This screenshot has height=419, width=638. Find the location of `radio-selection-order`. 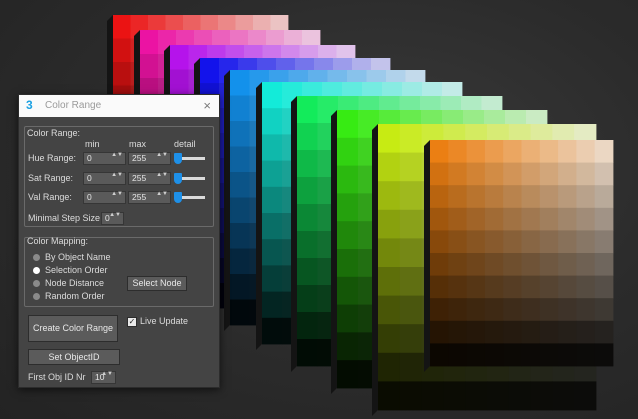

radio-selection-order is located at coordinates (36, 270).